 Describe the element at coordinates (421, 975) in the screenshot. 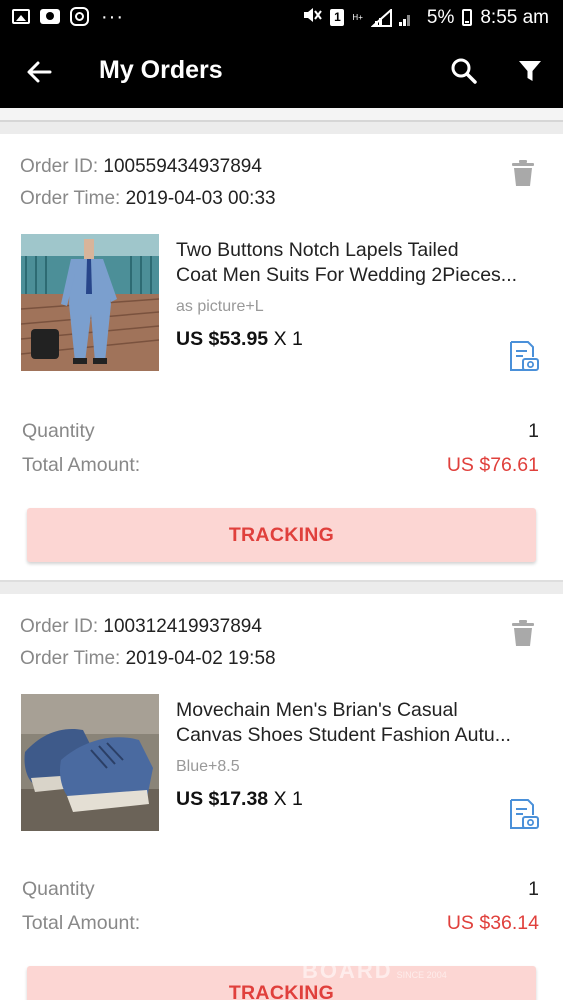

I see `watermark-subtext: SINCE 2004` at that location.